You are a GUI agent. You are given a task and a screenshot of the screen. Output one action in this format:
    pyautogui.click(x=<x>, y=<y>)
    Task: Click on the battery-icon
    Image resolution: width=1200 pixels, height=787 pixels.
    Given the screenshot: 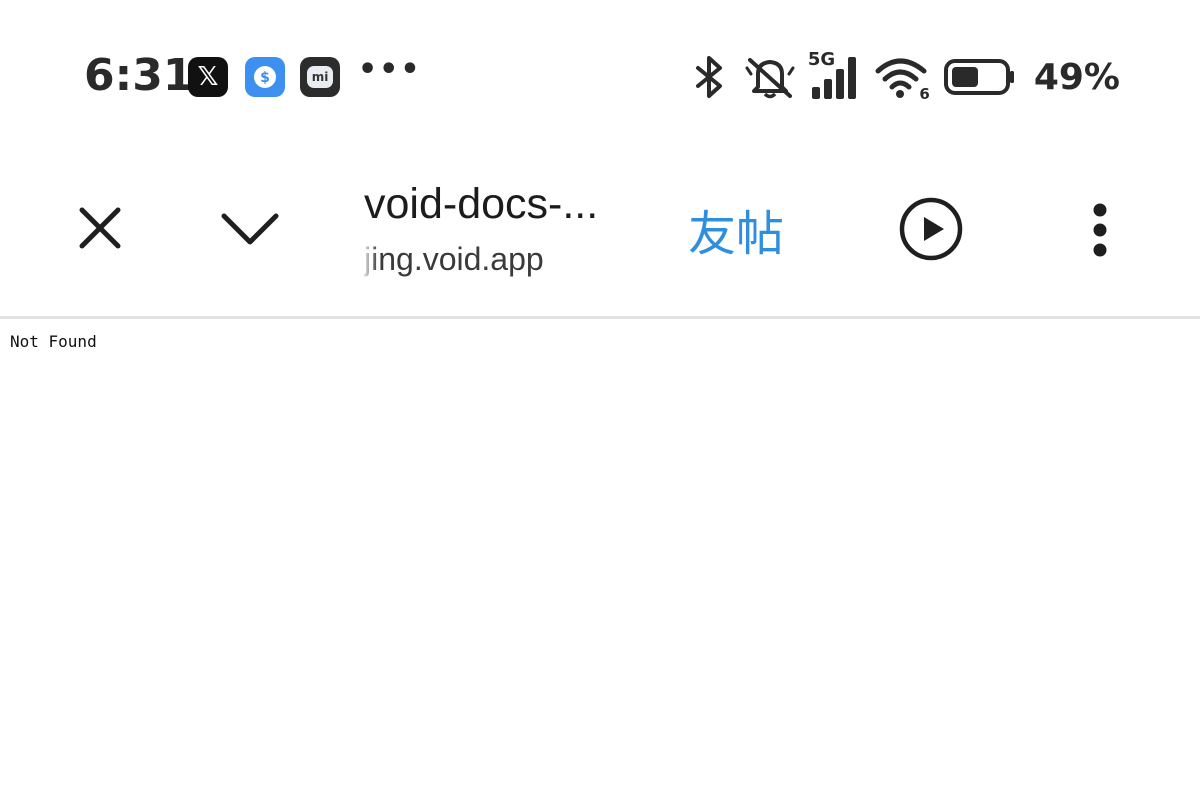 What is the action you would take?
    pyautogui.click(x=978, y=77)
    